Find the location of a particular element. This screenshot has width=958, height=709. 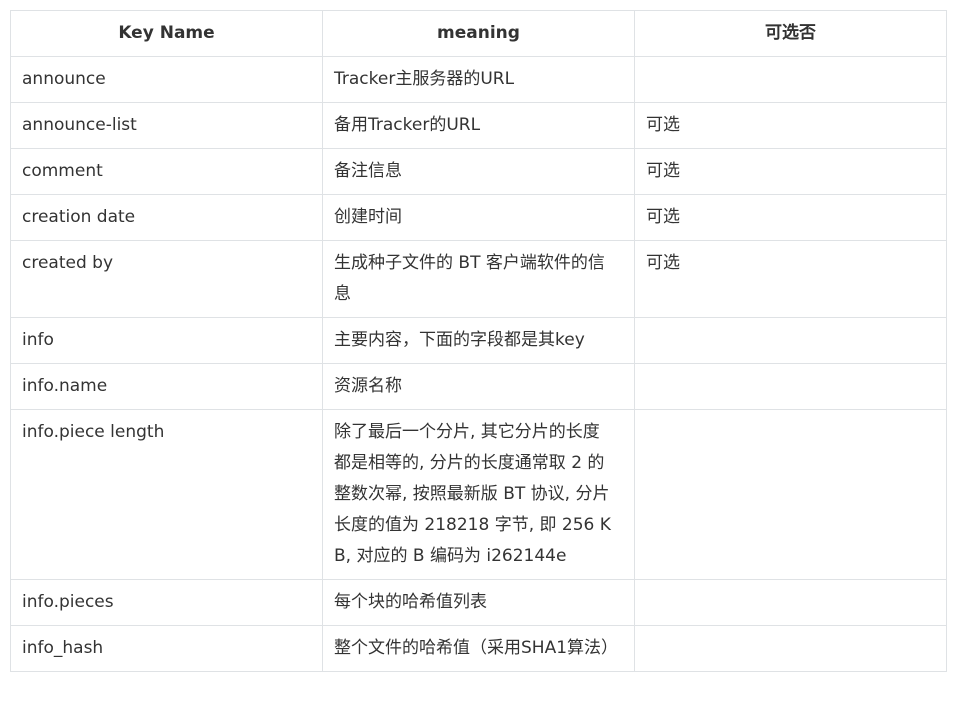

cell-meaning: 资源名称 is located at coordinates (478, 386).